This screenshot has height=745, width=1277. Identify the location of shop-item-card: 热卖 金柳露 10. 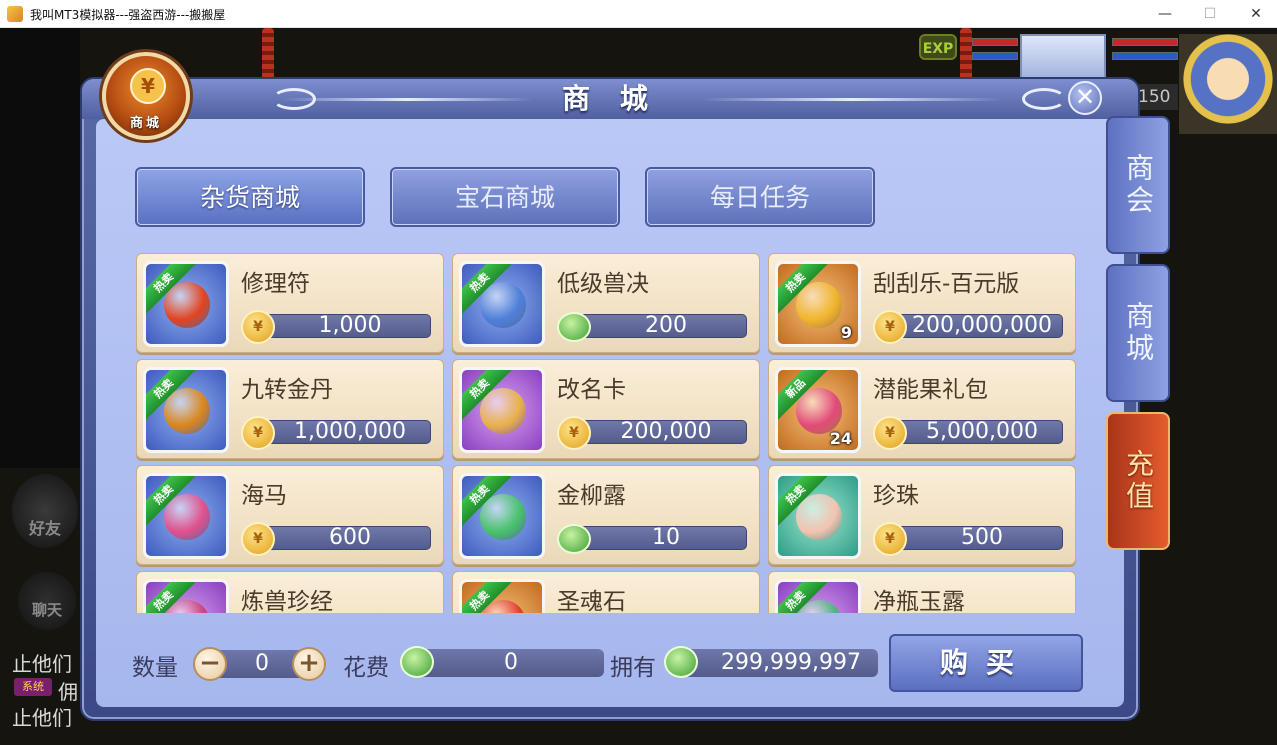
(606, 515).